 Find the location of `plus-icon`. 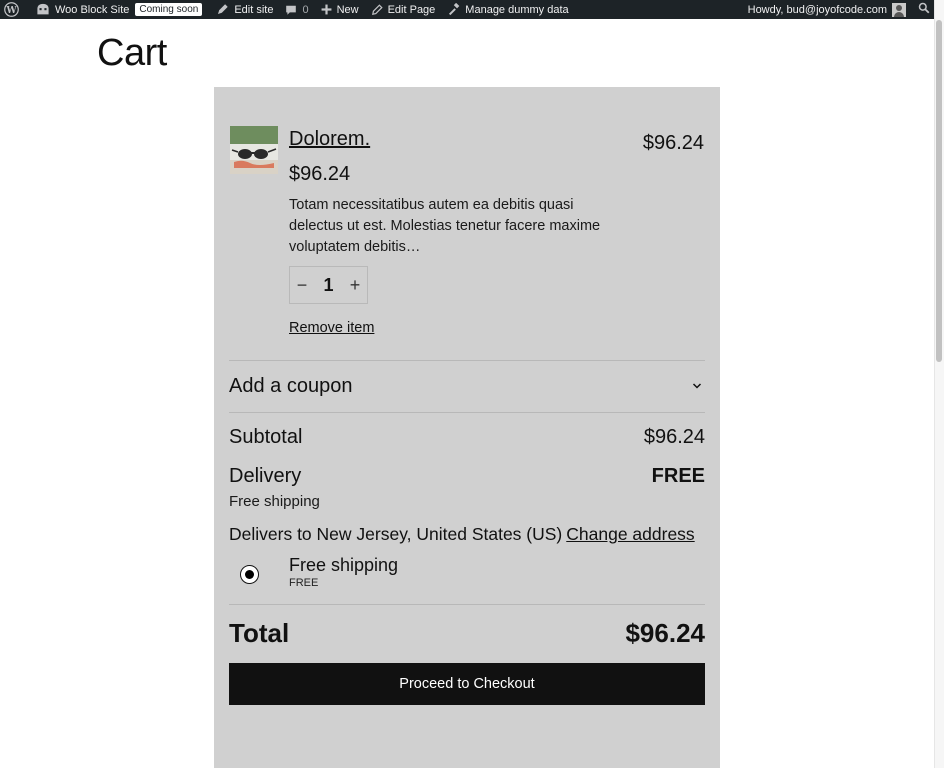

plus-icon is located at coordinates (326, 9).